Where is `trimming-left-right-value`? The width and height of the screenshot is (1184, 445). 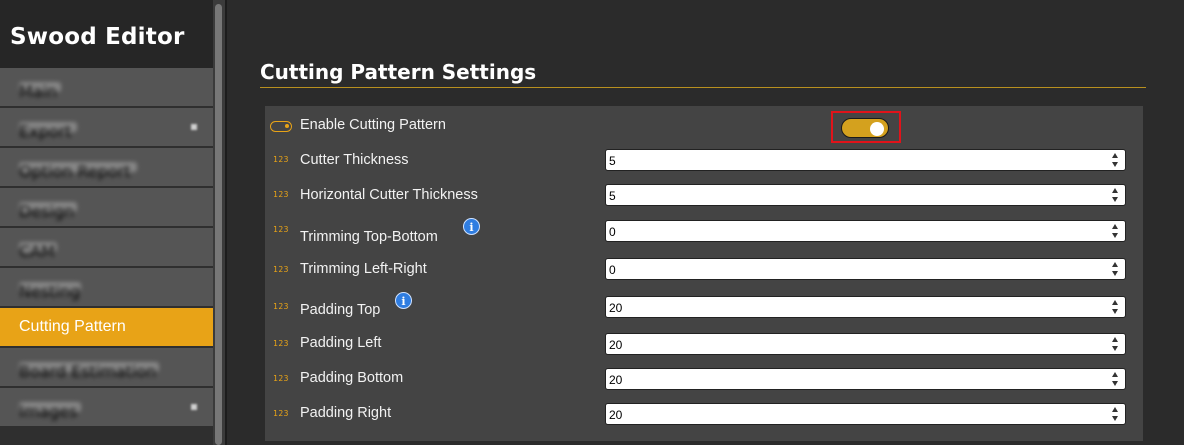
trimming-left-right-value is located at coordinates (851, 270).